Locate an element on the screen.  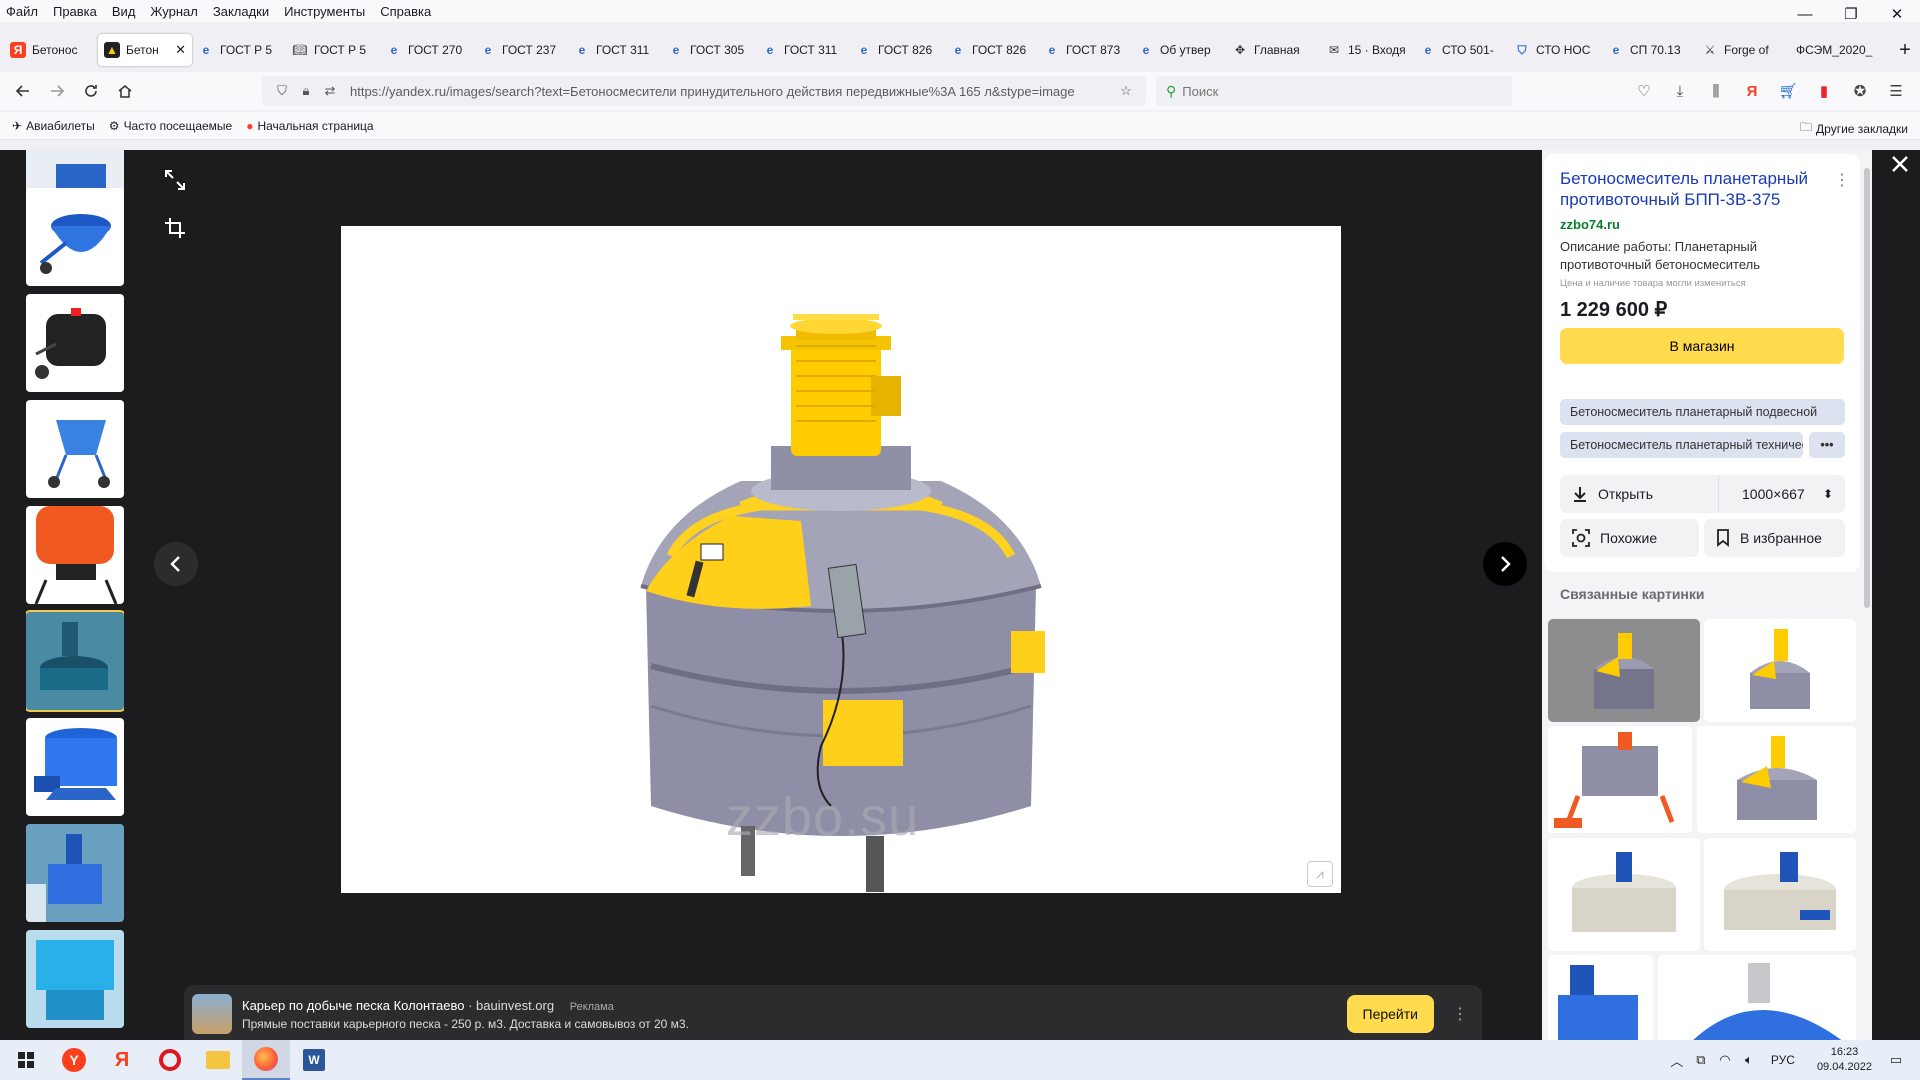
taskbar-word: W is located at coordinates (314, 1060).